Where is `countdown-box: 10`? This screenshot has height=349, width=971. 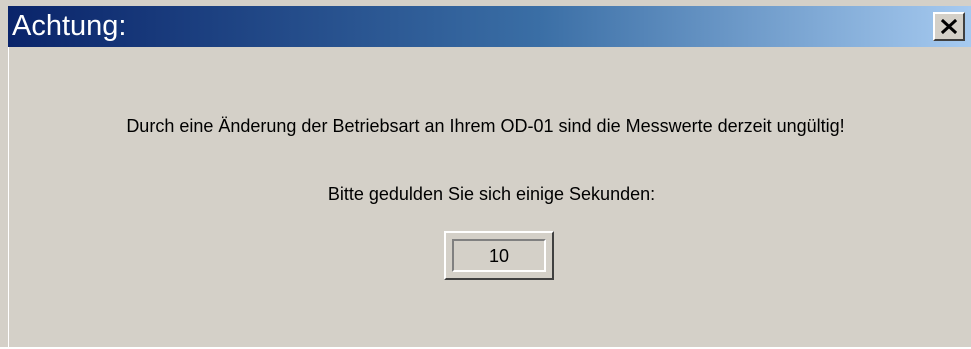 countdown-box: 10 is located at coordinates (499, 255).